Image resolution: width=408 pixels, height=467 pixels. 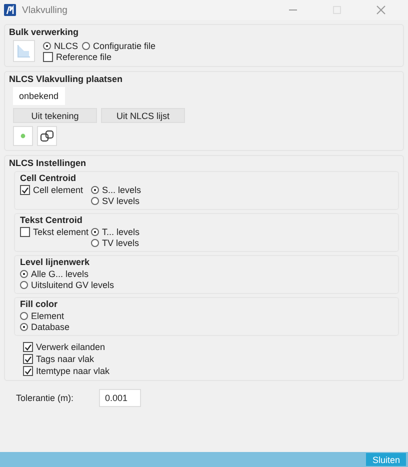 What do you see at coordinates (381, 10) in the screenshot?
I see `close-icon` at bounding box center [381, 10].